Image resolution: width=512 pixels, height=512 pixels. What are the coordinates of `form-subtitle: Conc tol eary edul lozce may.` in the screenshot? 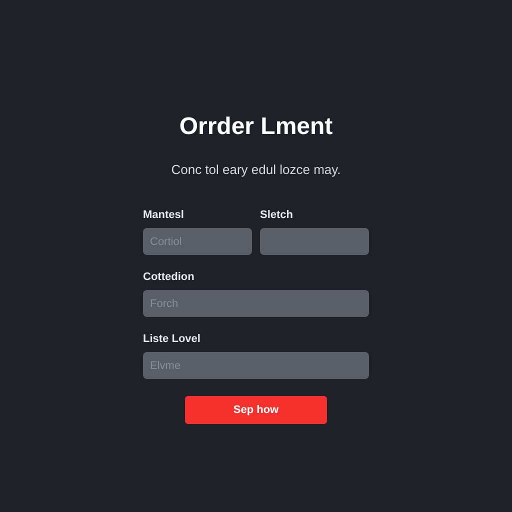 It's located at (256, 170).